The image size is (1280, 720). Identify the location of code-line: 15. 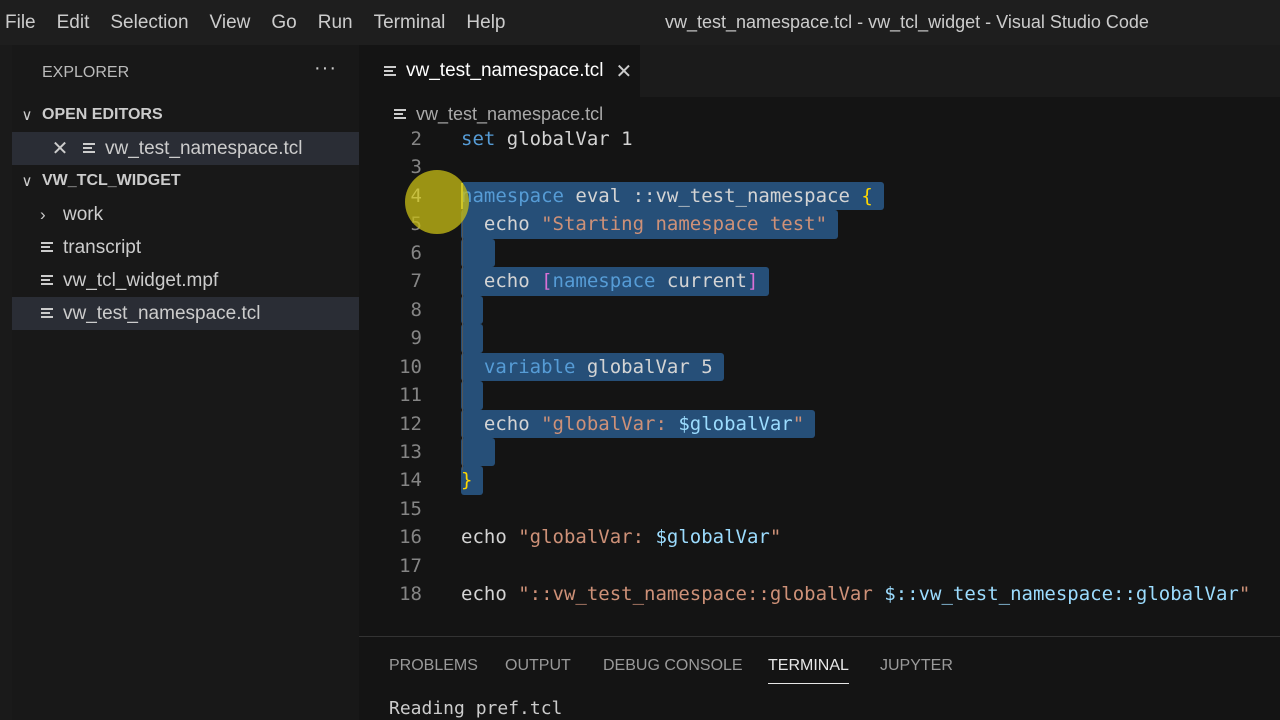
(819, 509).